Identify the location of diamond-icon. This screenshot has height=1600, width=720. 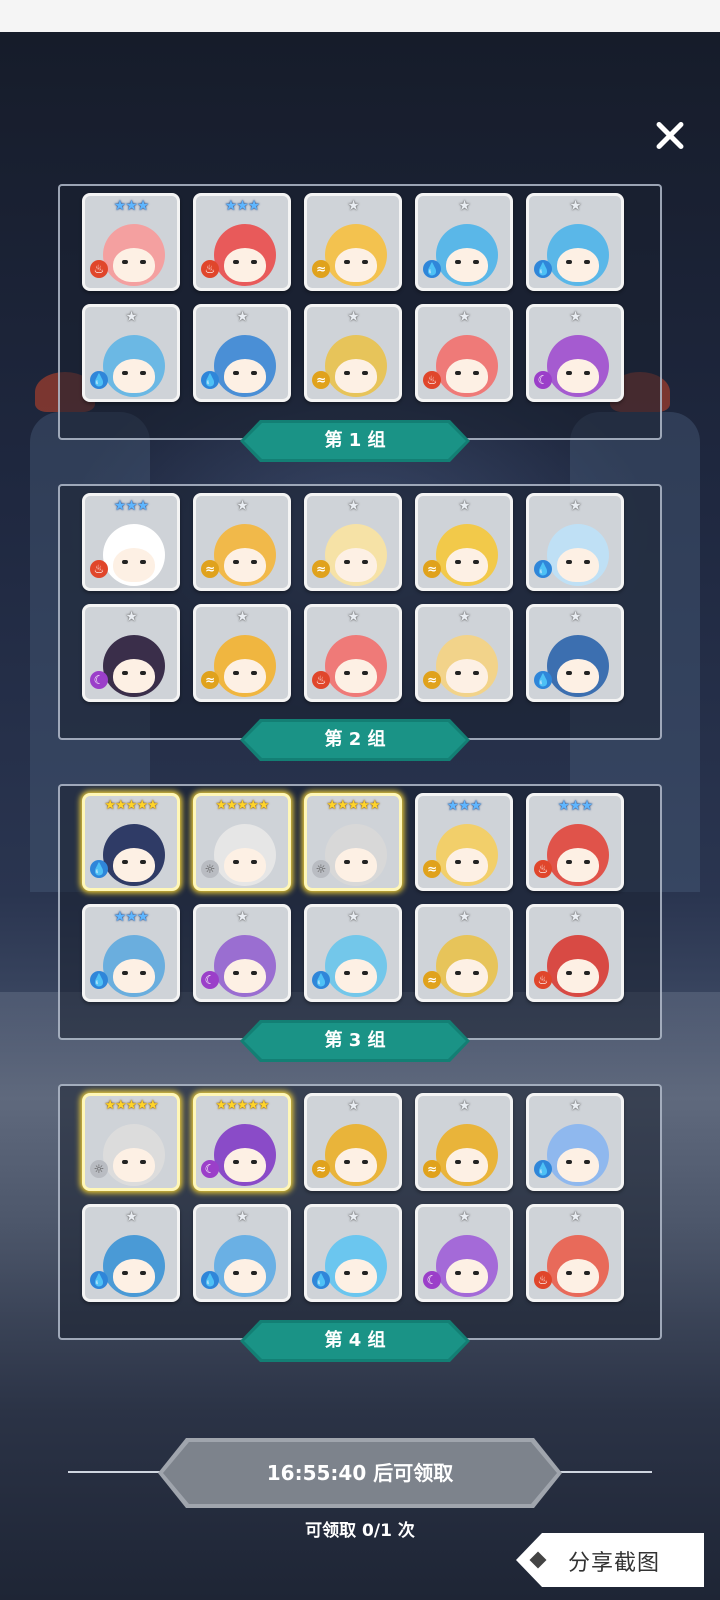
(538, 1560).